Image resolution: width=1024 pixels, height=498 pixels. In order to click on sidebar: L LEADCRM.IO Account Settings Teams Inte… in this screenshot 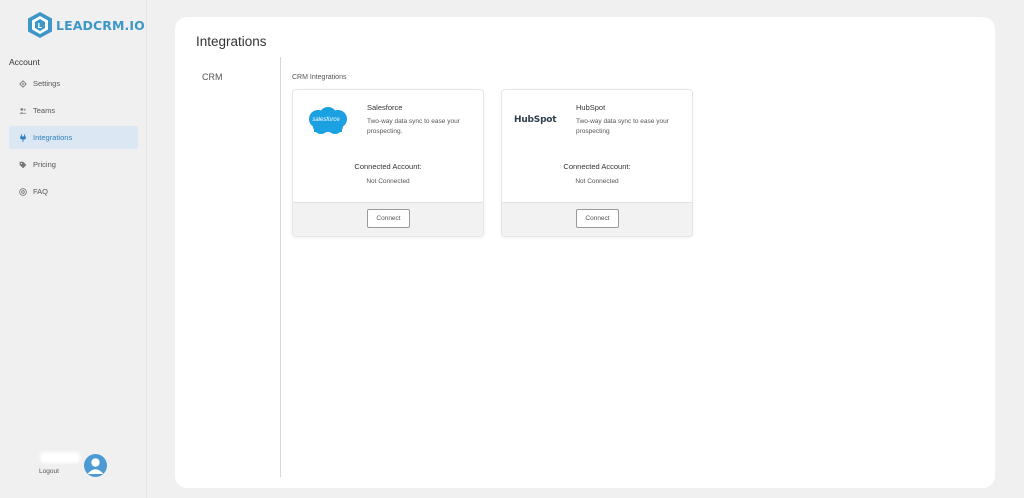, I will do `click(73, 249)`.